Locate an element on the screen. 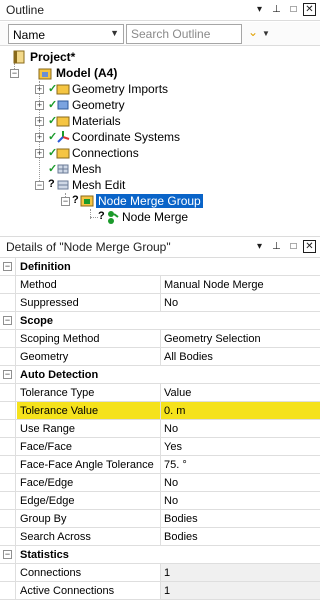 Image resolution: width=320 pixels, height=614 pixels. property-value: All Bodies is located at coordinates (188, 357).